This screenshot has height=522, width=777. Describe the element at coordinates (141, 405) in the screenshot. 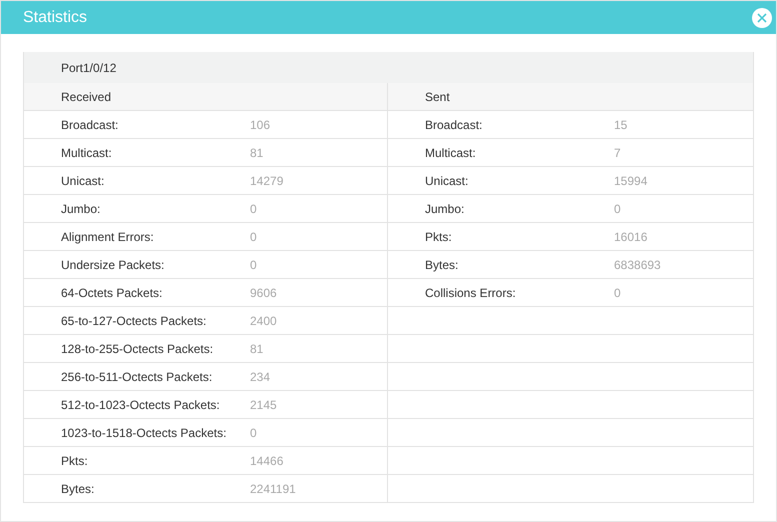

I see `stat-label: 512-to-1023-Octects Packets:` at that location.